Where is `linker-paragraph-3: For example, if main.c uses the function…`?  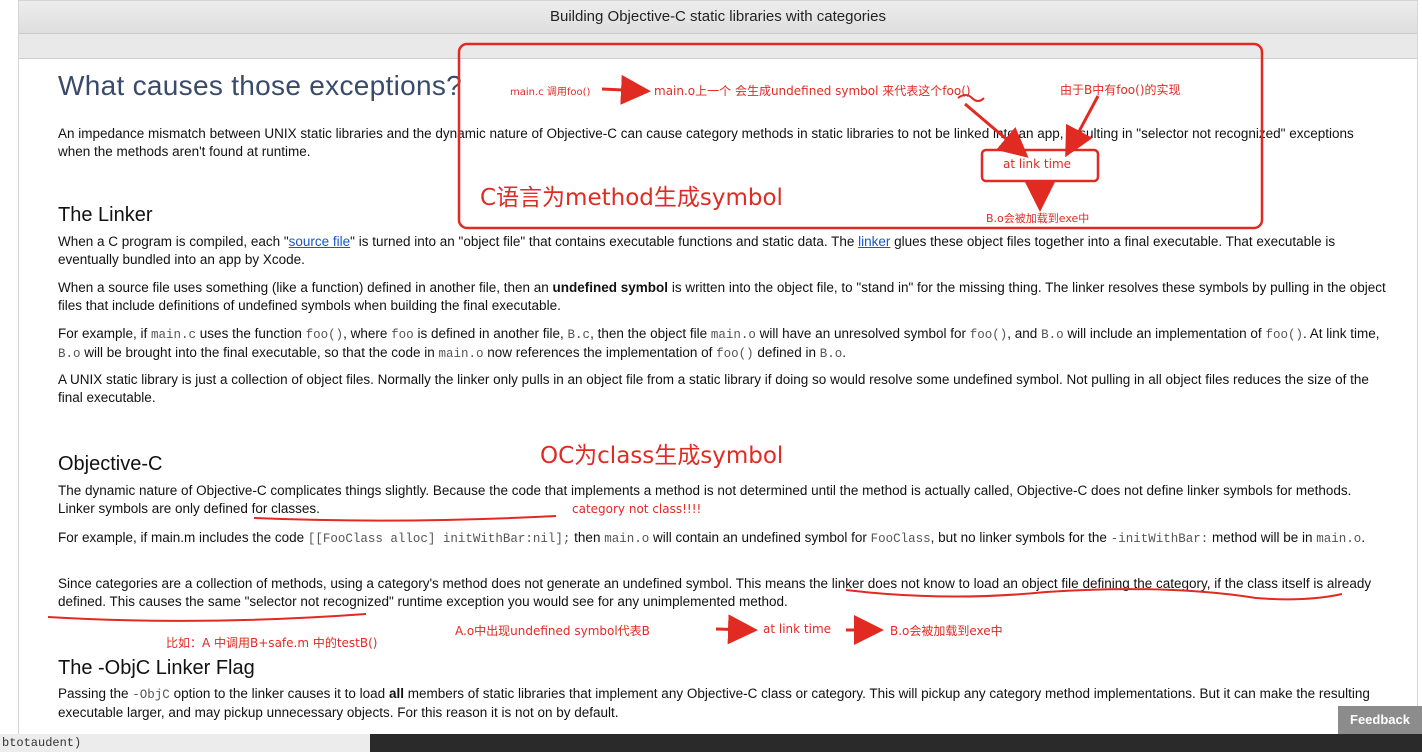
linker-paragraph-3: For example, if main.c uses the function… is located at coordinates (723, 344).